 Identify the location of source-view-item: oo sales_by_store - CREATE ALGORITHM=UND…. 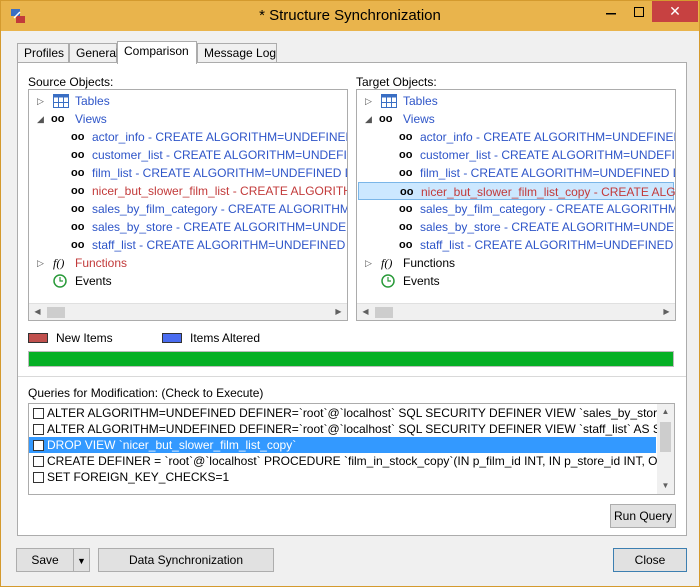
(188, 227).